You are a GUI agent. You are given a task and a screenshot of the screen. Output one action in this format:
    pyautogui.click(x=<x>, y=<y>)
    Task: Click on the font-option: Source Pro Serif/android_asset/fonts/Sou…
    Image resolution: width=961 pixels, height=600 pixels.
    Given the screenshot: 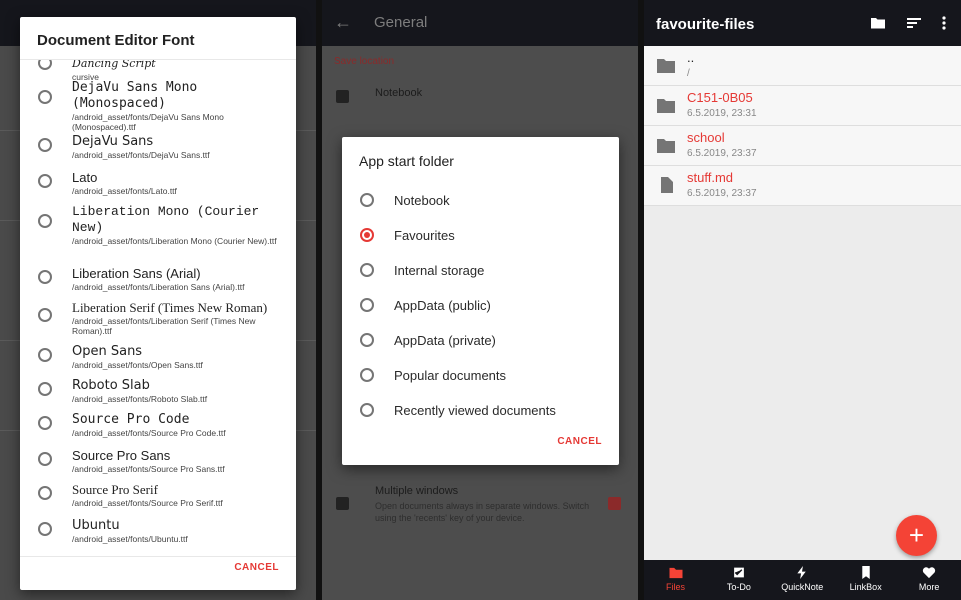 What is the action you would take?
    pyautogui.click(x=158, y=495)
    